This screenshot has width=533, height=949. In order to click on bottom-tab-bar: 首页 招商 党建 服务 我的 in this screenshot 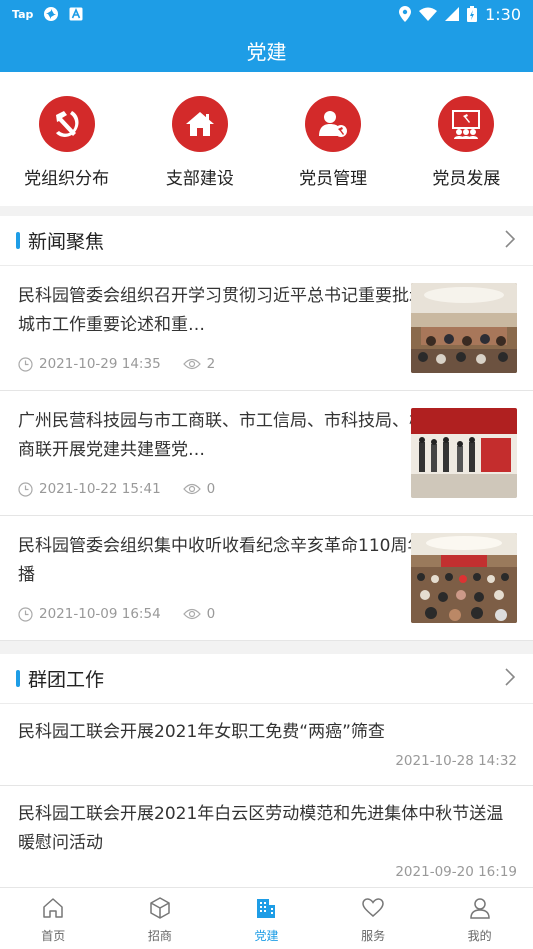, I will do `click(266, 918)`.